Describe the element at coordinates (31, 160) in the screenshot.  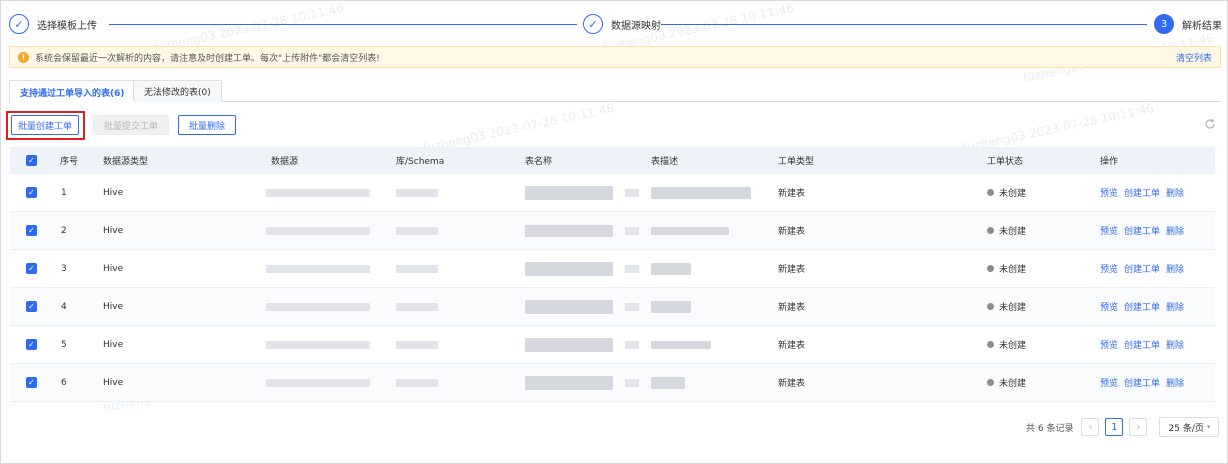
I see `select-all-checkbox: ✓` at that location.